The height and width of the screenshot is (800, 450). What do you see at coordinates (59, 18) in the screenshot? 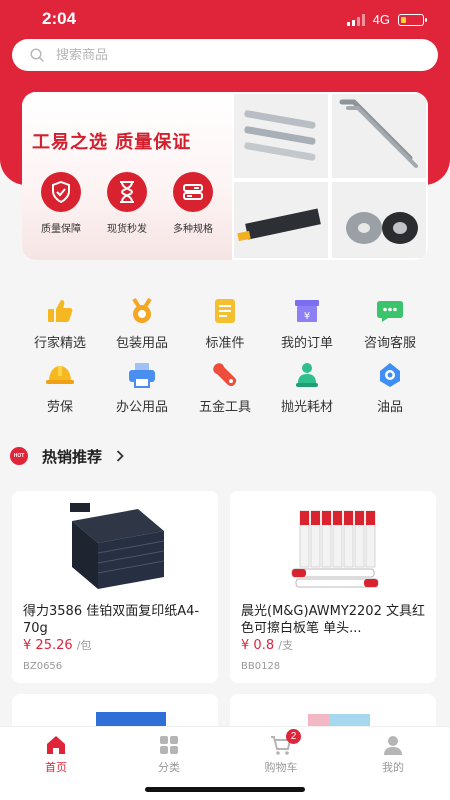
I see `status-time: 2:04` at bounding box center [59, 18].